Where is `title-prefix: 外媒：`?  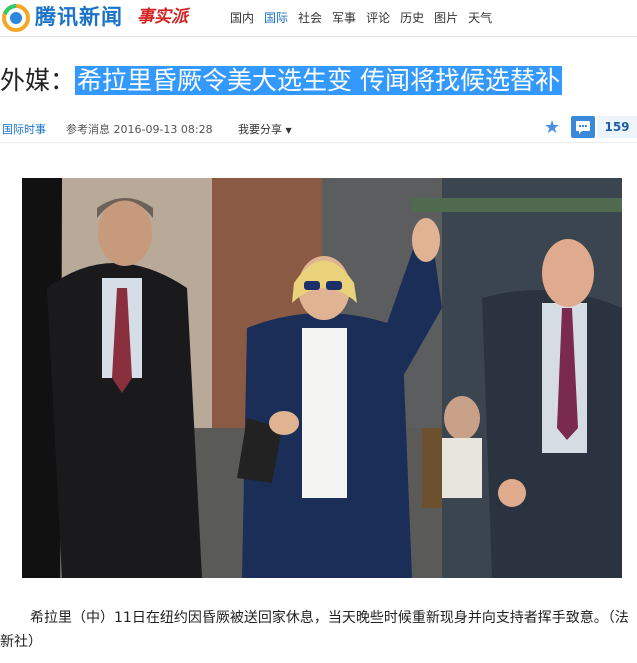
title-prefix: 外媒： is located at coordinates (38, 80).